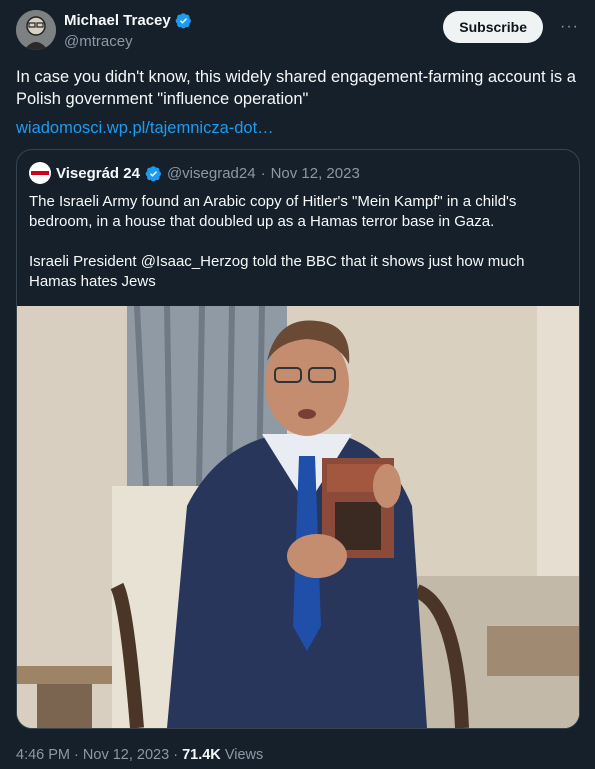 This screenshot has width=595, height=769. Describe the element at coordinates (211, 173) in the screenshot. I see `quoted-author-handle: @visegrad24` at that location.